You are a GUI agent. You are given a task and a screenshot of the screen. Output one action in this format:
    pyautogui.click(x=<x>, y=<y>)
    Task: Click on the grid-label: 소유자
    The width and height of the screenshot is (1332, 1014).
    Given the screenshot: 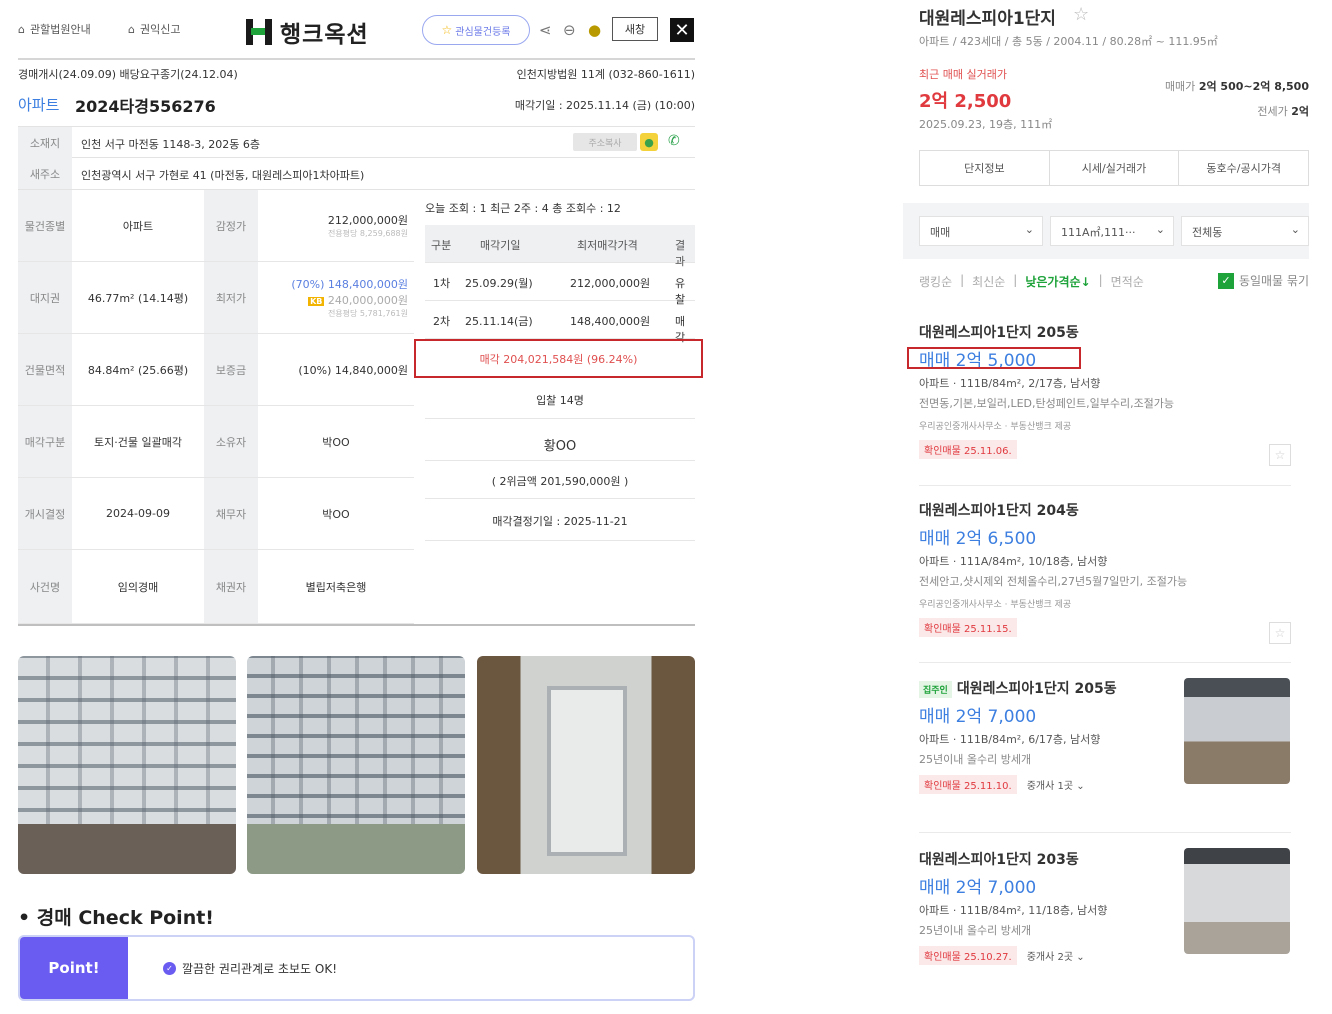 What is the action you would take?
    pyautogui.click(x=231, y=442)
    